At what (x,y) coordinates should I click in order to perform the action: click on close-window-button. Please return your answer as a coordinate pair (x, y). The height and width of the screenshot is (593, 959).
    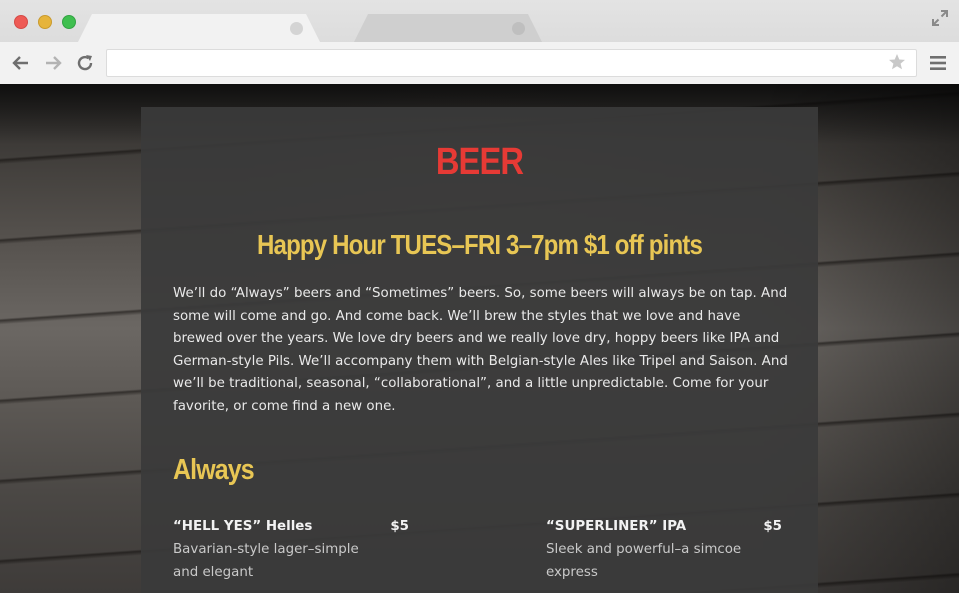
    Looking at the image, I should click on (21, 22).